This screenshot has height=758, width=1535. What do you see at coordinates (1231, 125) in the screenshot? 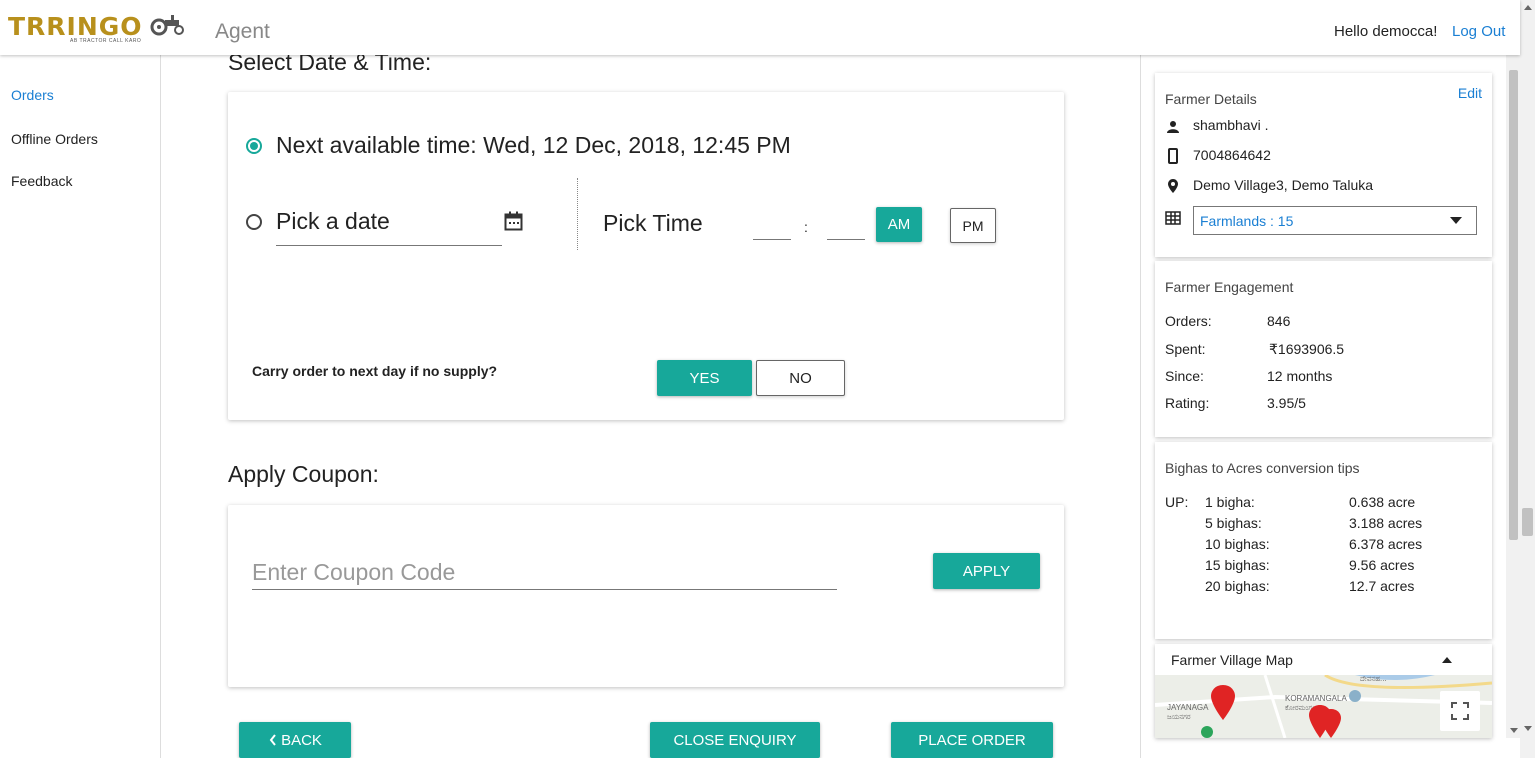
I see `farmer-name: shambhavi .` at bounding box center [1231, 125].